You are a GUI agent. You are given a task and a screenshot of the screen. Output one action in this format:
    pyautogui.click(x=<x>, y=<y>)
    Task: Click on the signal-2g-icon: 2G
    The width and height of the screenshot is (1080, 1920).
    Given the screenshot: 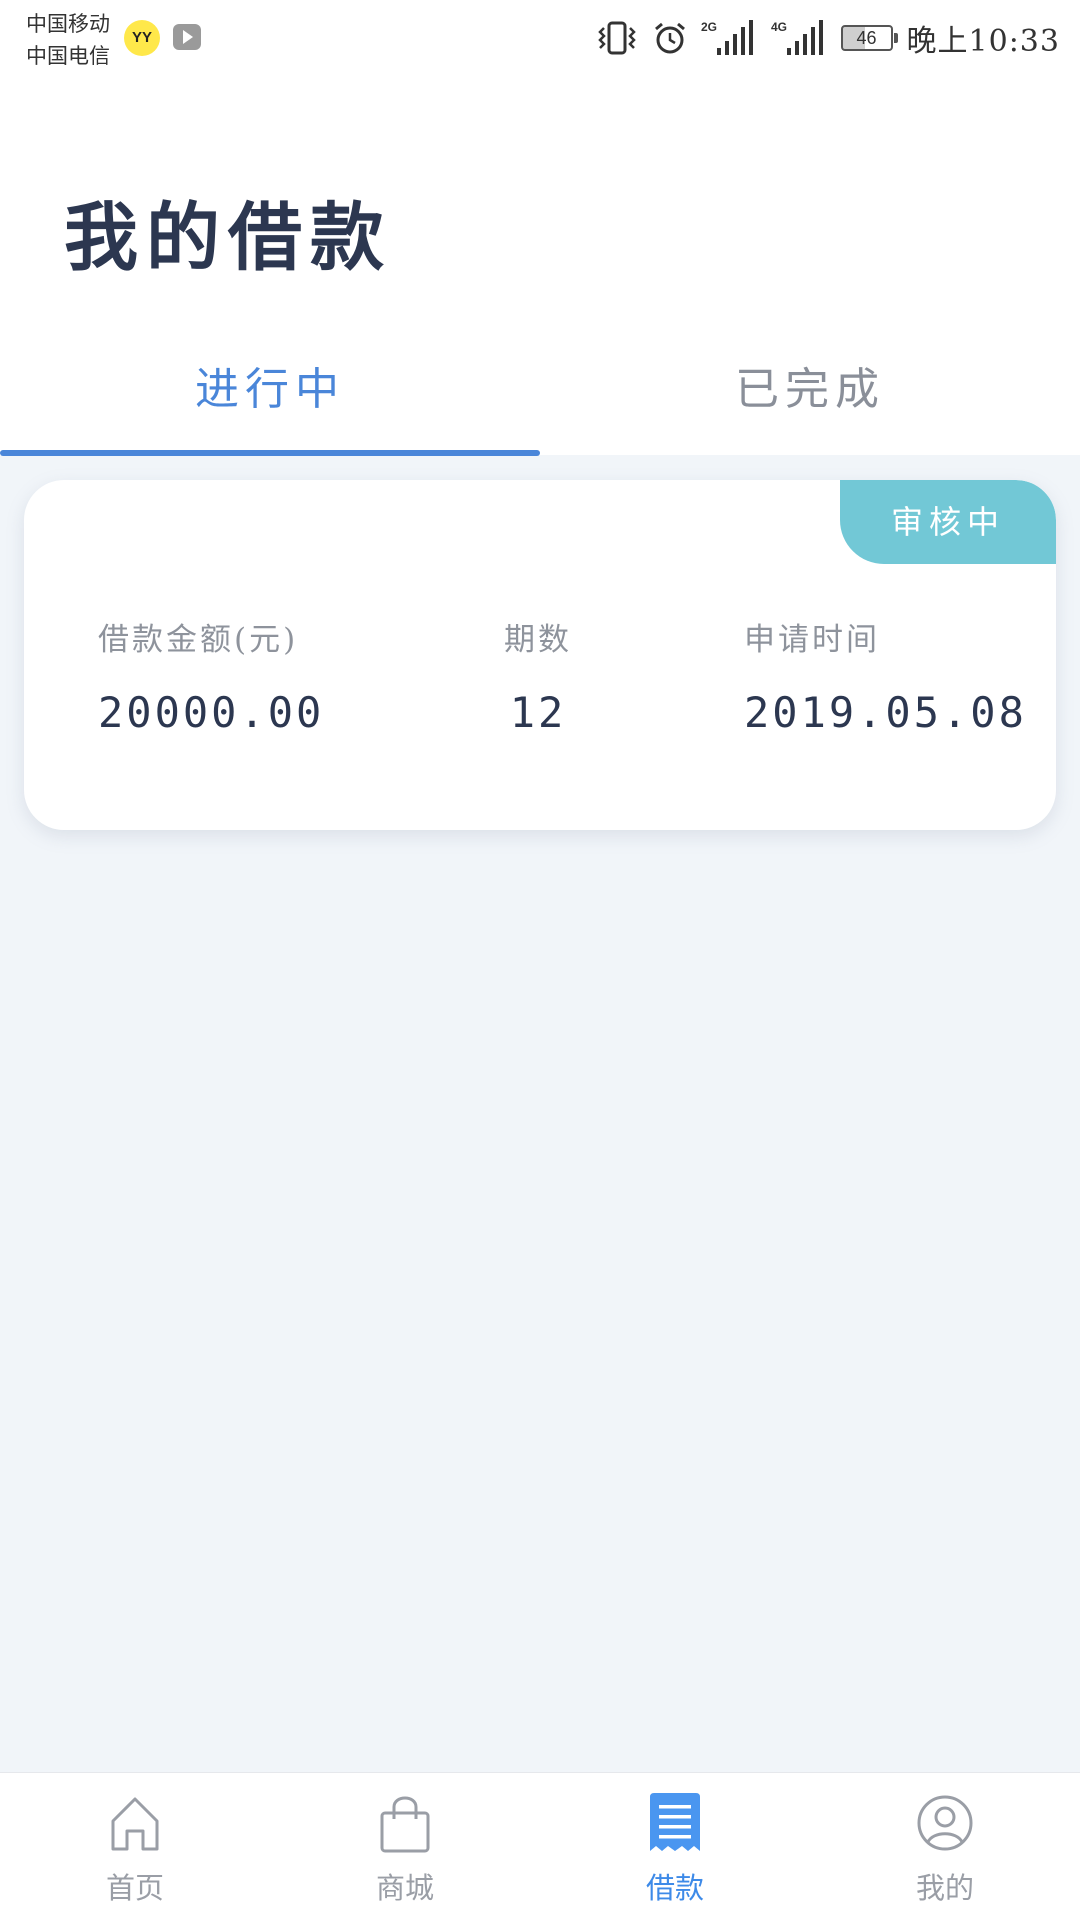 What is the action you would take?
    pyautogui.click(x=727, y=37)
    